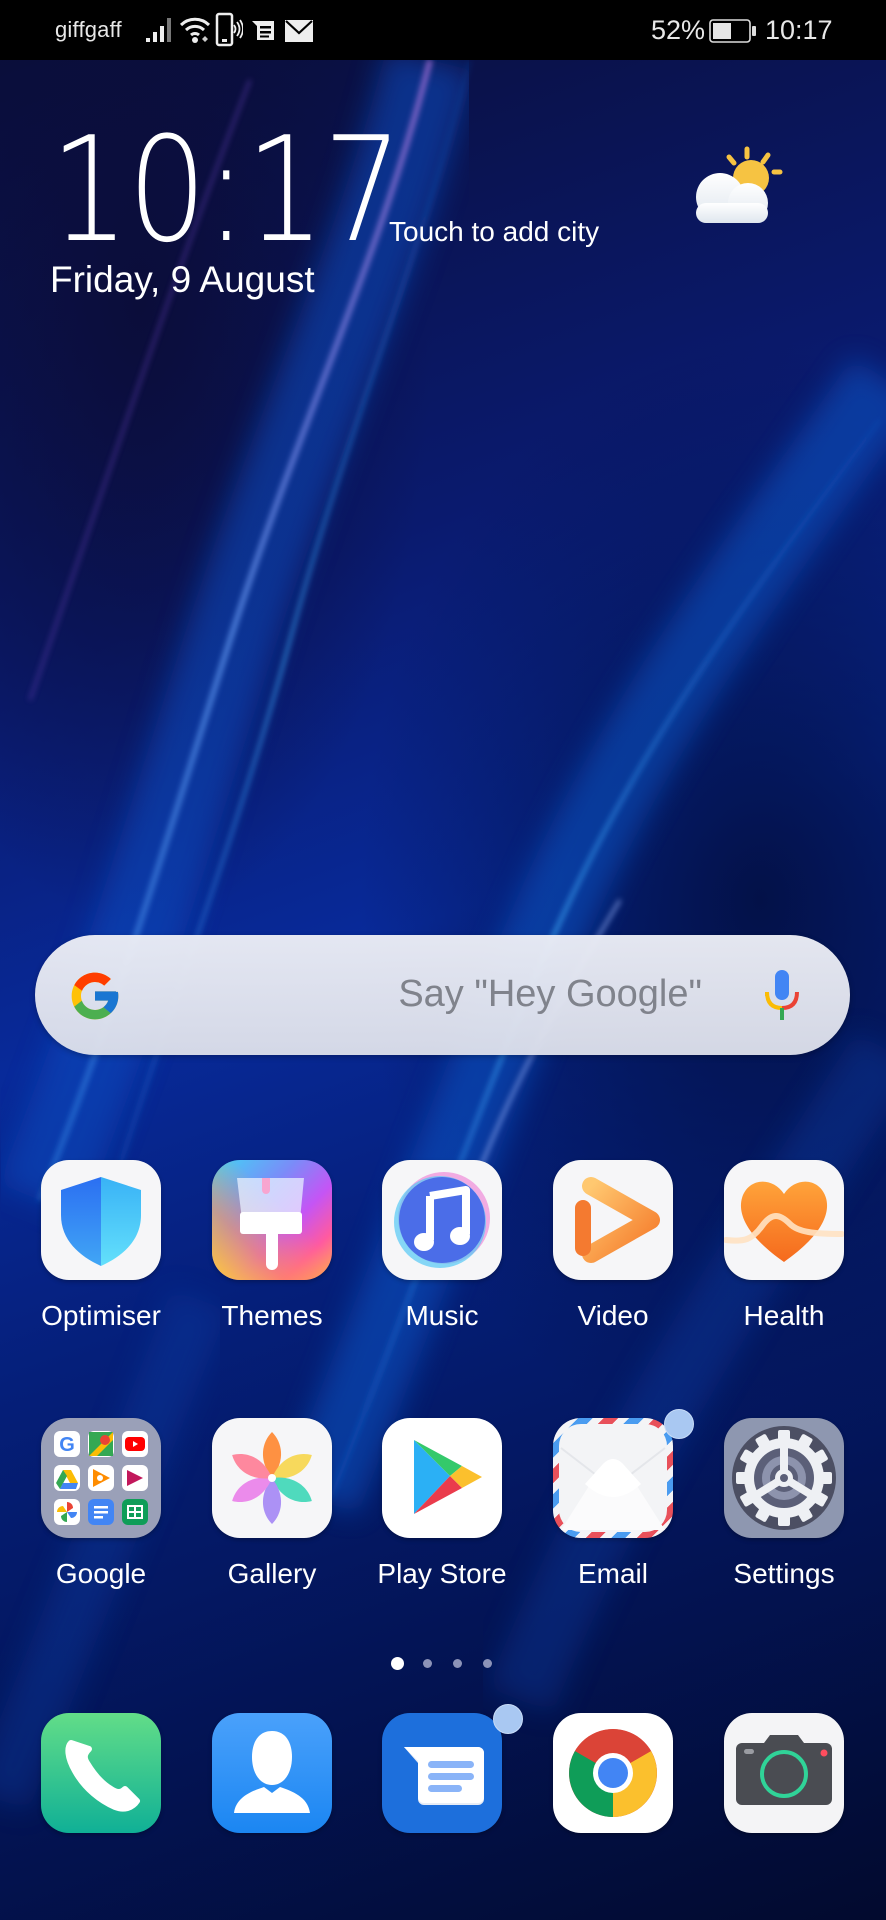 The width and height of the screenshot is (886, 1920). Describe the element at coordinates (299, 31) in the screenshot. I see `mail-notification-icon` at that location.